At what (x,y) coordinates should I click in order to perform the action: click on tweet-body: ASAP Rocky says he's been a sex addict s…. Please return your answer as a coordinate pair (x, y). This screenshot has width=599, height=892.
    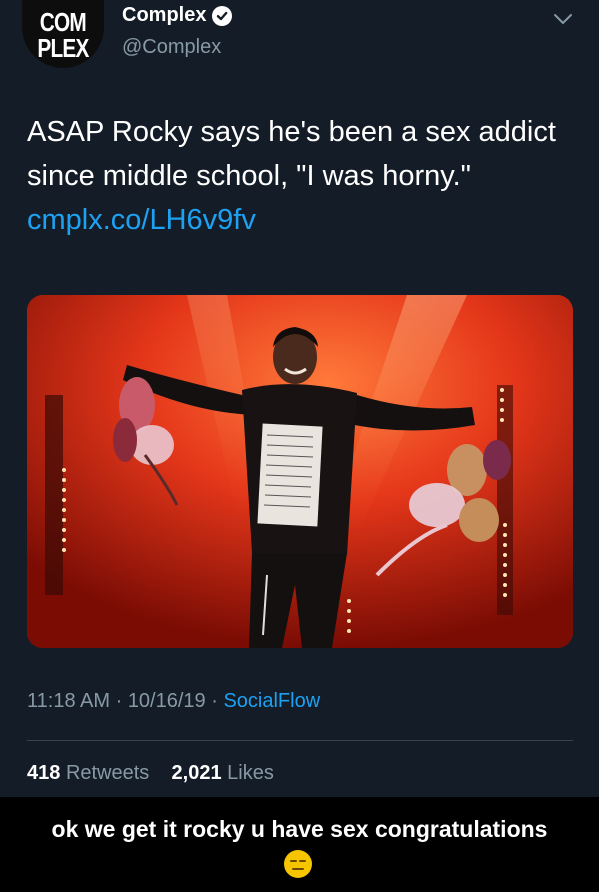
    Looking at the image, I should click on (291, 154).